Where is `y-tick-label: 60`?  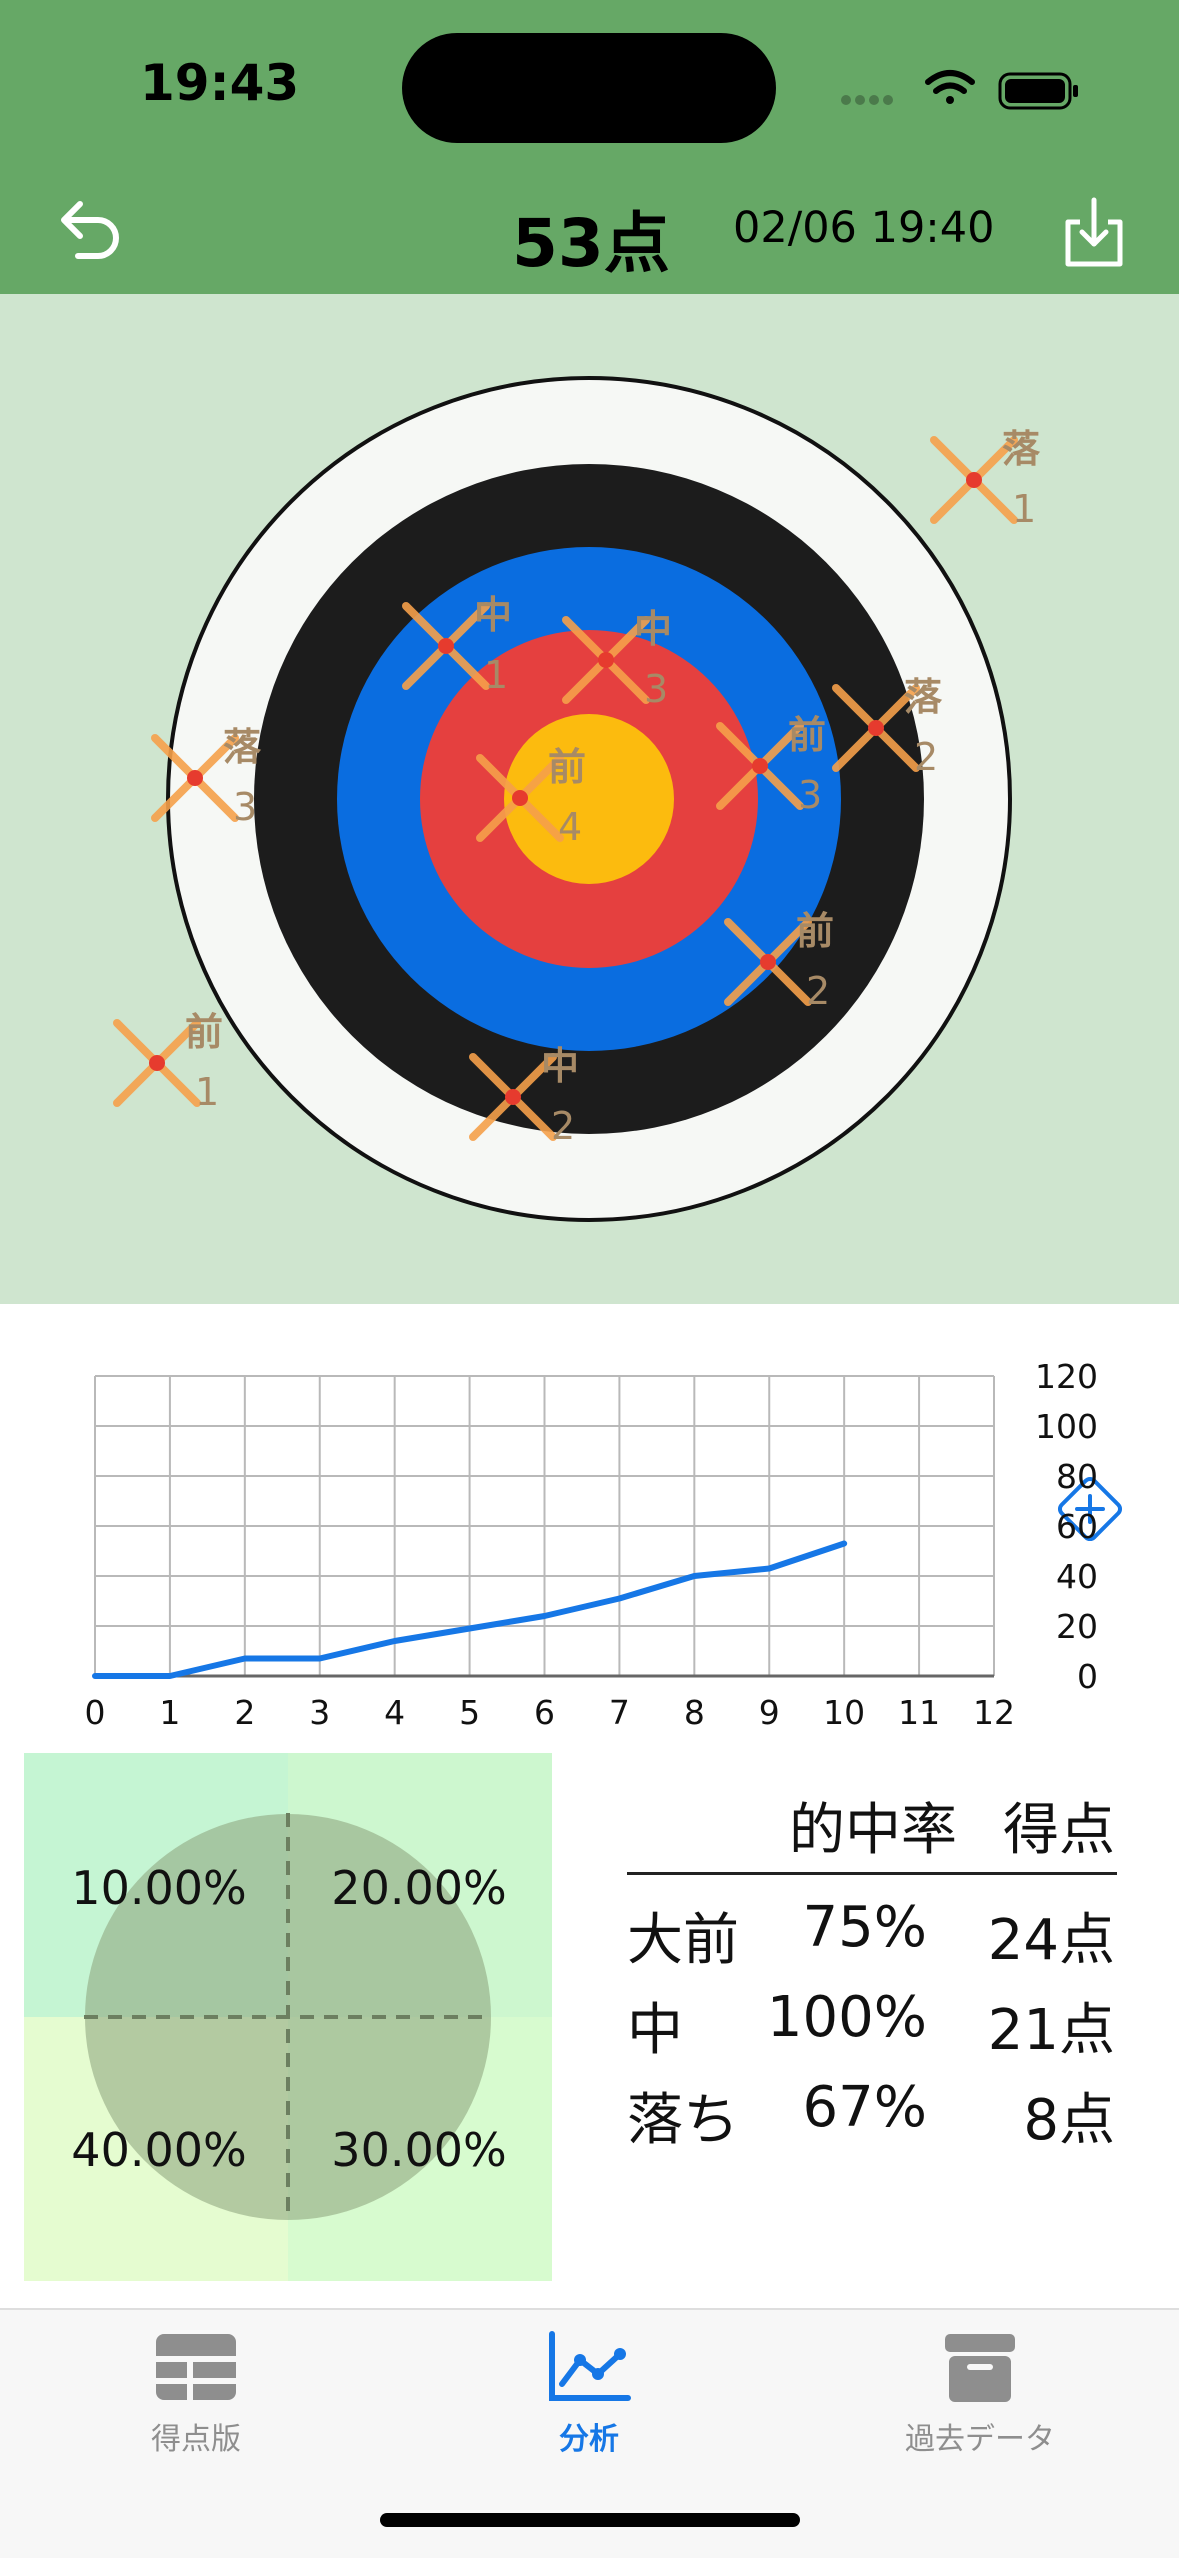 y-tick-label: 60 is located at coordinates (1077, 1526).